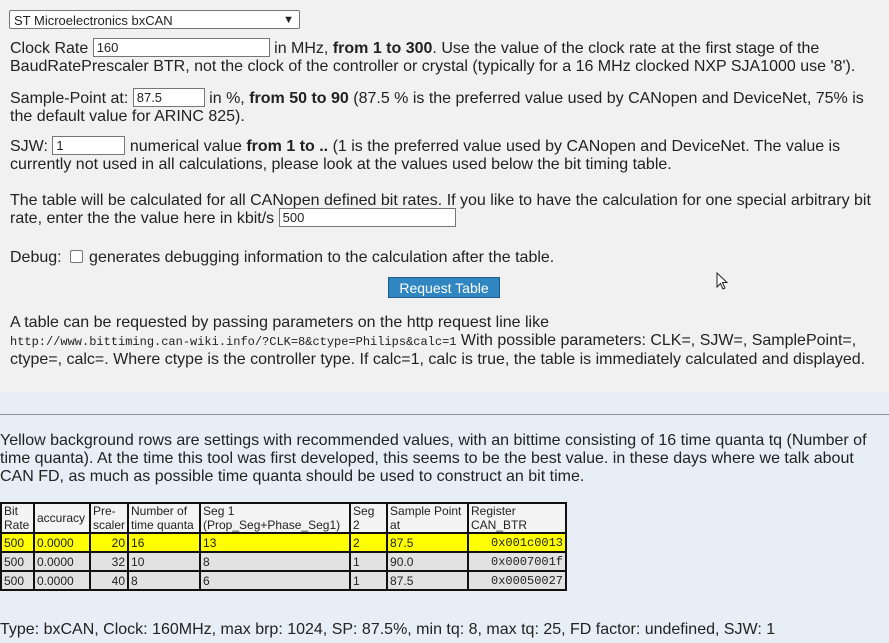  I want to click on sjw-unit: numerical value, so click(186, 146).